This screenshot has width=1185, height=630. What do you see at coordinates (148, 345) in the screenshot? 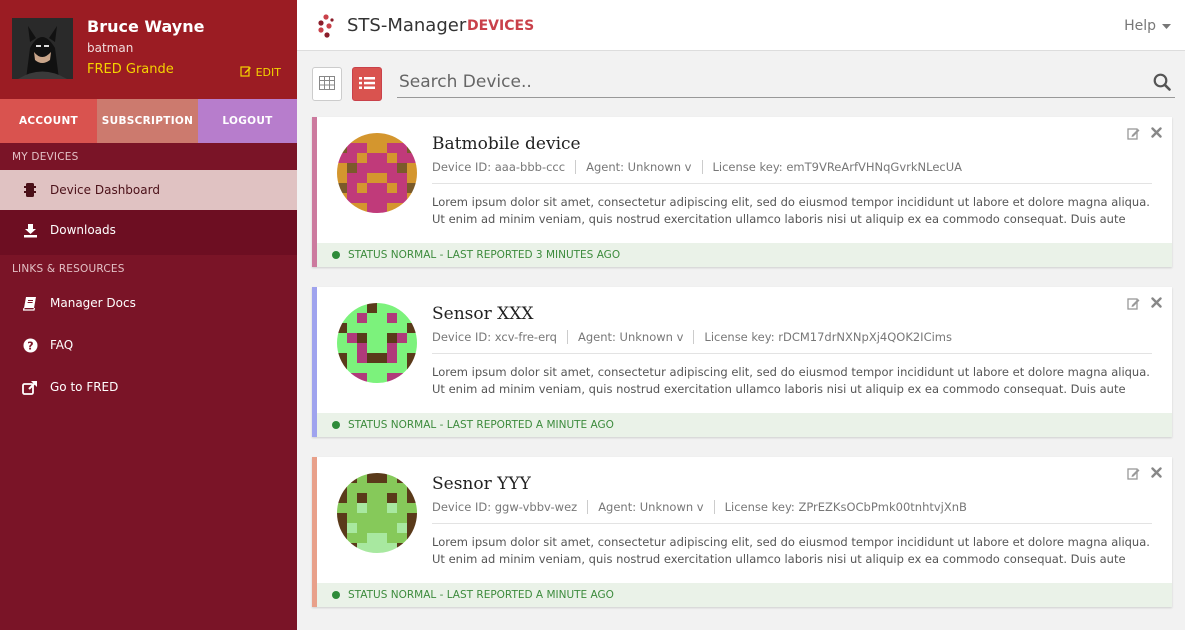
I see `sidebar-item-faq: ? FAQ` at bounding box center [148, 345].